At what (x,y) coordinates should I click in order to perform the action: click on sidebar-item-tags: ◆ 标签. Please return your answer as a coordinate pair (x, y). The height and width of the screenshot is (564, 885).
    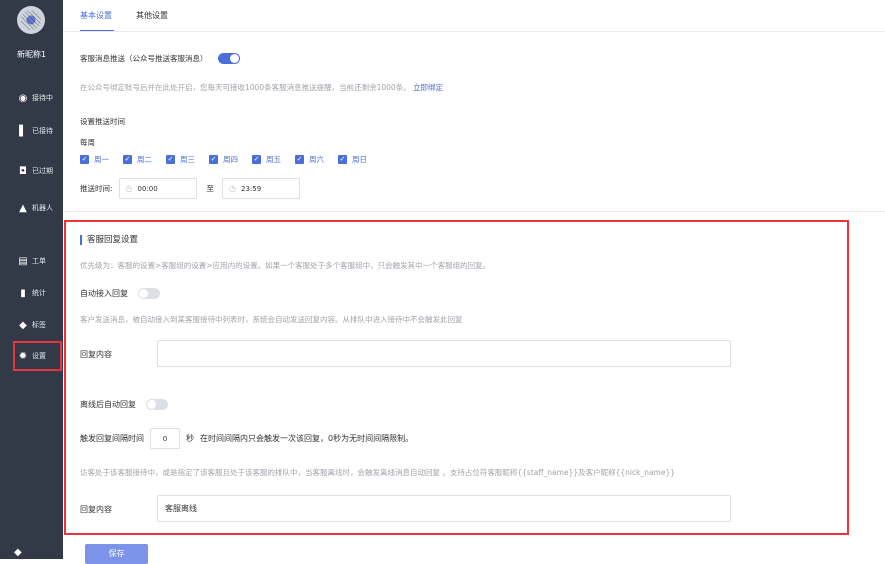
    Looking at the image, I should click on (31, 325).